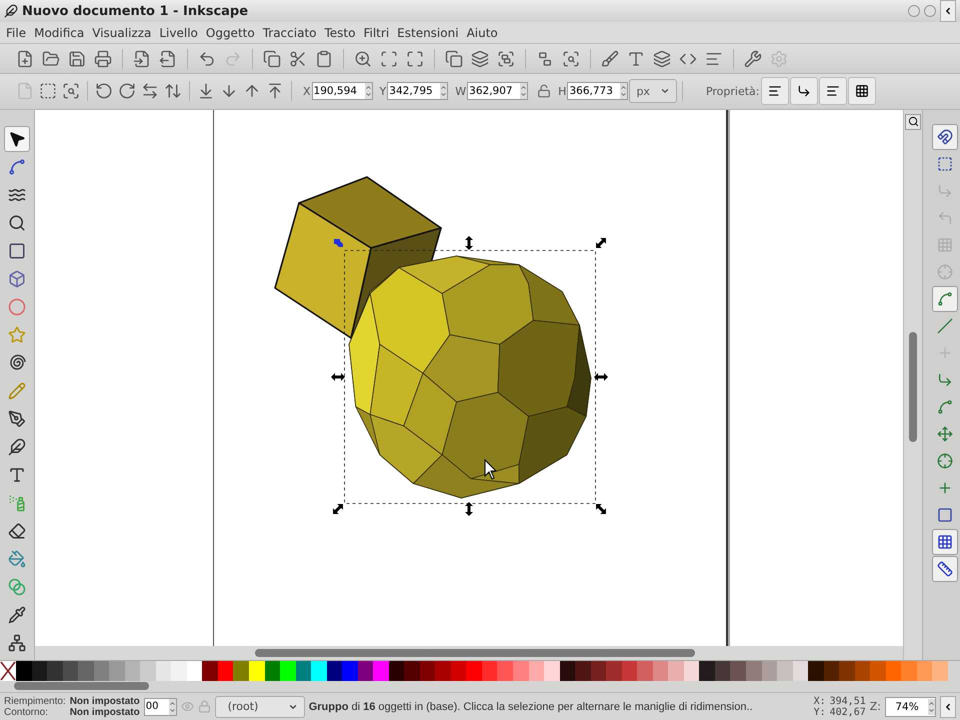 This screenshot has width=960, height=720. What do you see at coordinates (733, 91) in the screenshot?
I see `properties-label: Proprietà:` at bounding box center [733, 91].